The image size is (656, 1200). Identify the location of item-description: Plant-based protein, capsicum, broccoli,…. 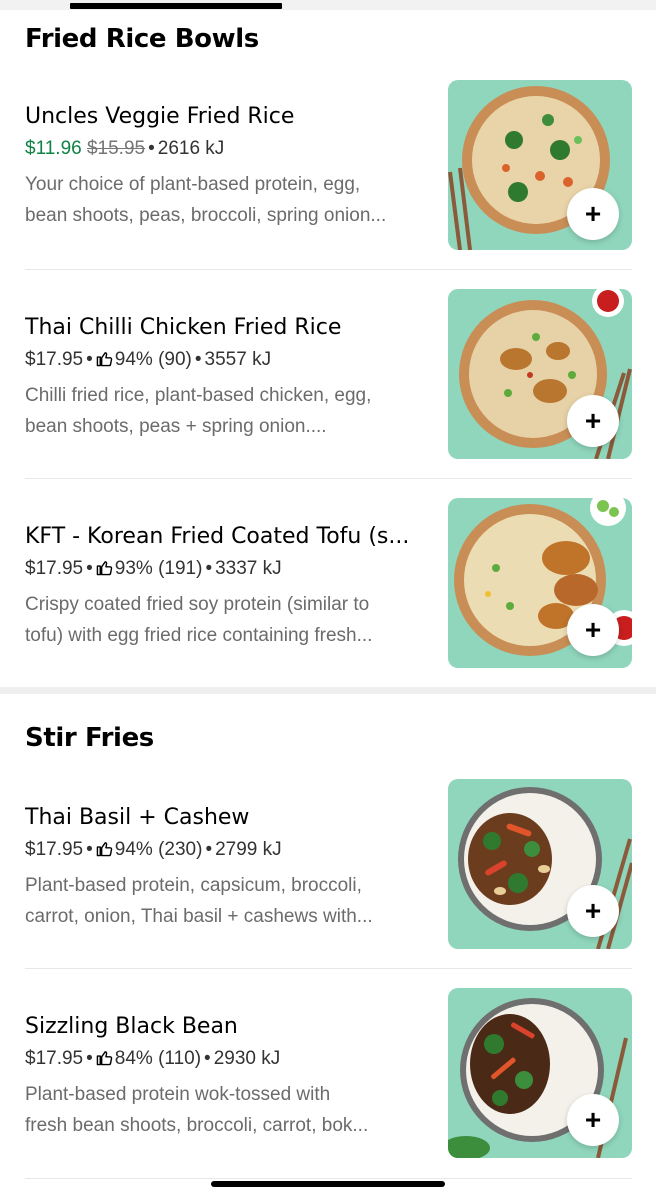
(231, 901).